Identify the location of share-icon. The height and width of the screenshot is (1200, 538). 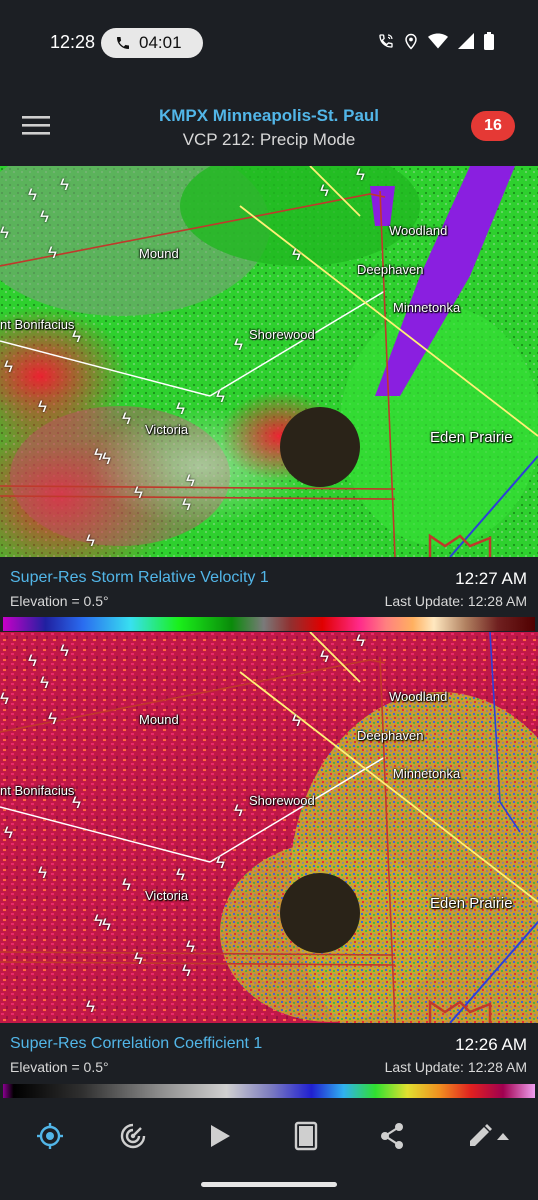
(392, 1136).